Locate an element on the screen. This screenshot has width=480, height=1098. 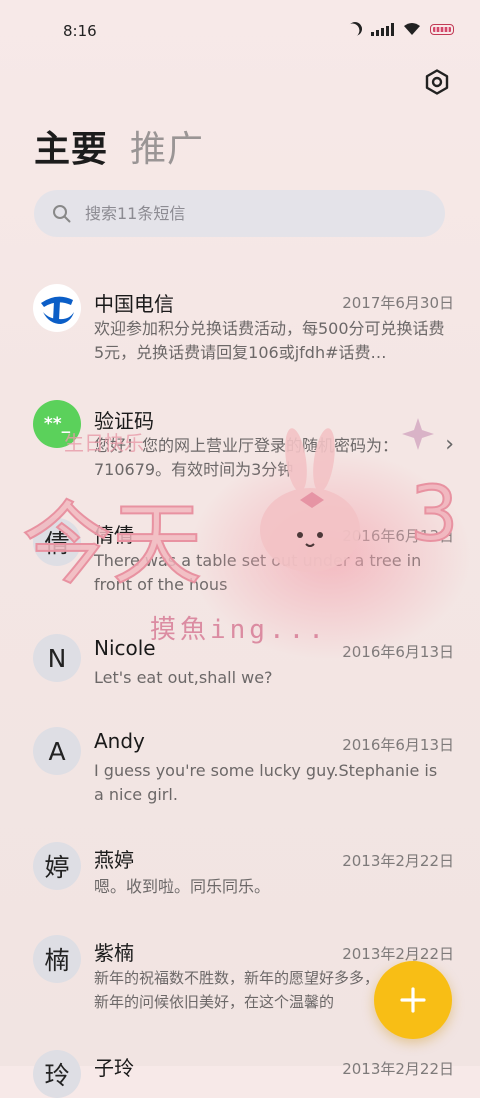
conversation-row: 婷 燕婷 2013年2月22日 嗯。收到啦。同乐同乐。 is located at coordinates (240, 877).